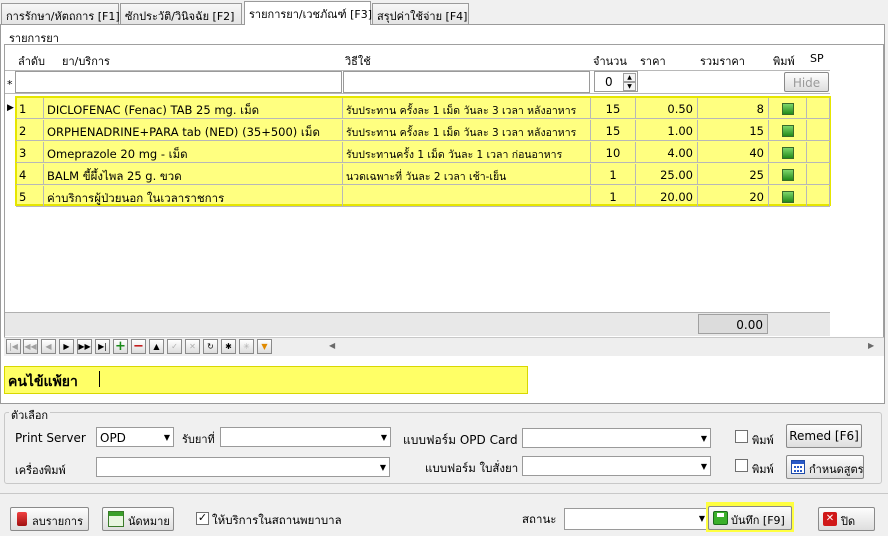 This screenshot has width=888, height=536. Describe the element at coordinates (733, 324) in the screenshot. I see `footer-total: 0.00` at that location.